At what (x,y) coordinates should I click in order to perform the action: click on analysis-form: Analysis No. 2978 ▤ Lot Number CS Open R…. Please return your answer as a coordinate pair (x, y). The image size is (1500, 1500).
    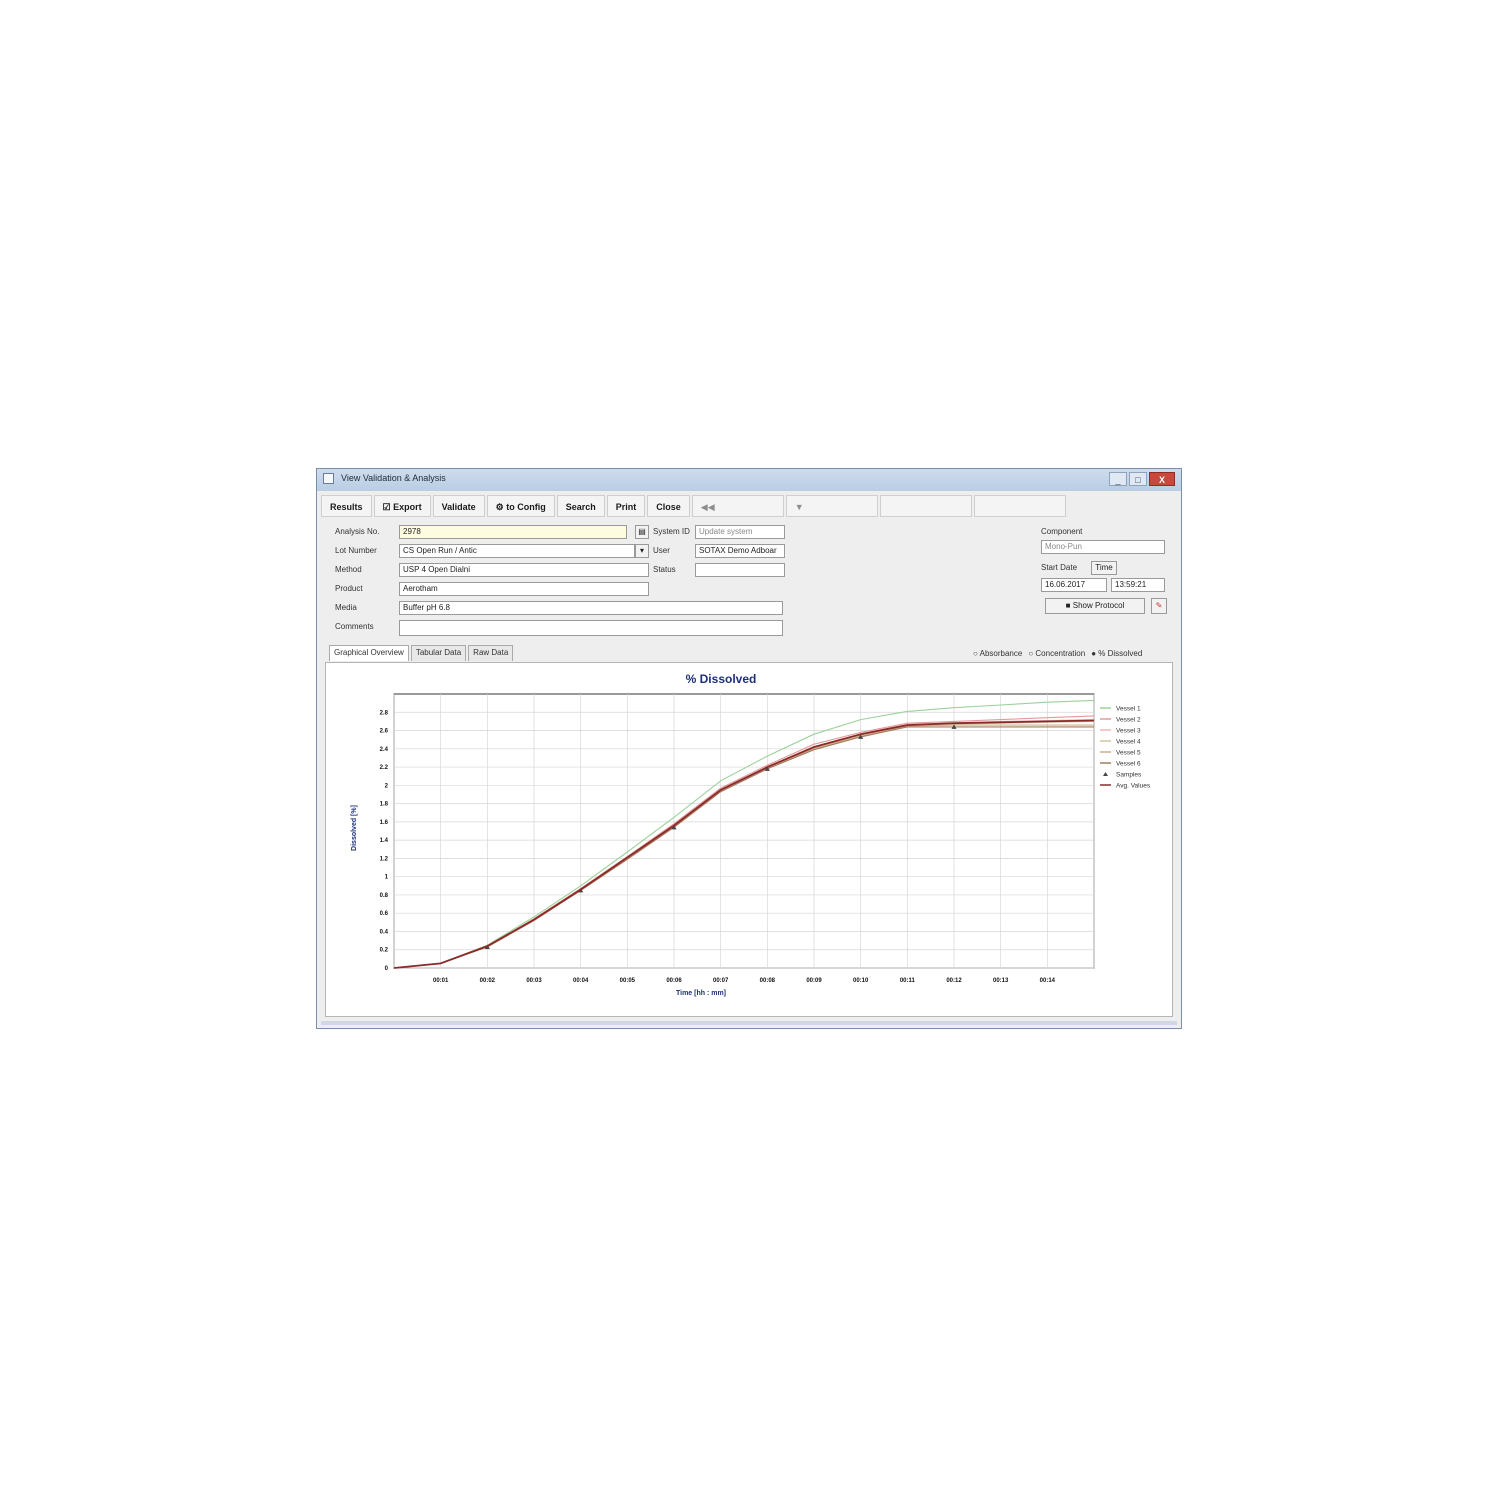
    Looking at the image, I should click on (750, 583).